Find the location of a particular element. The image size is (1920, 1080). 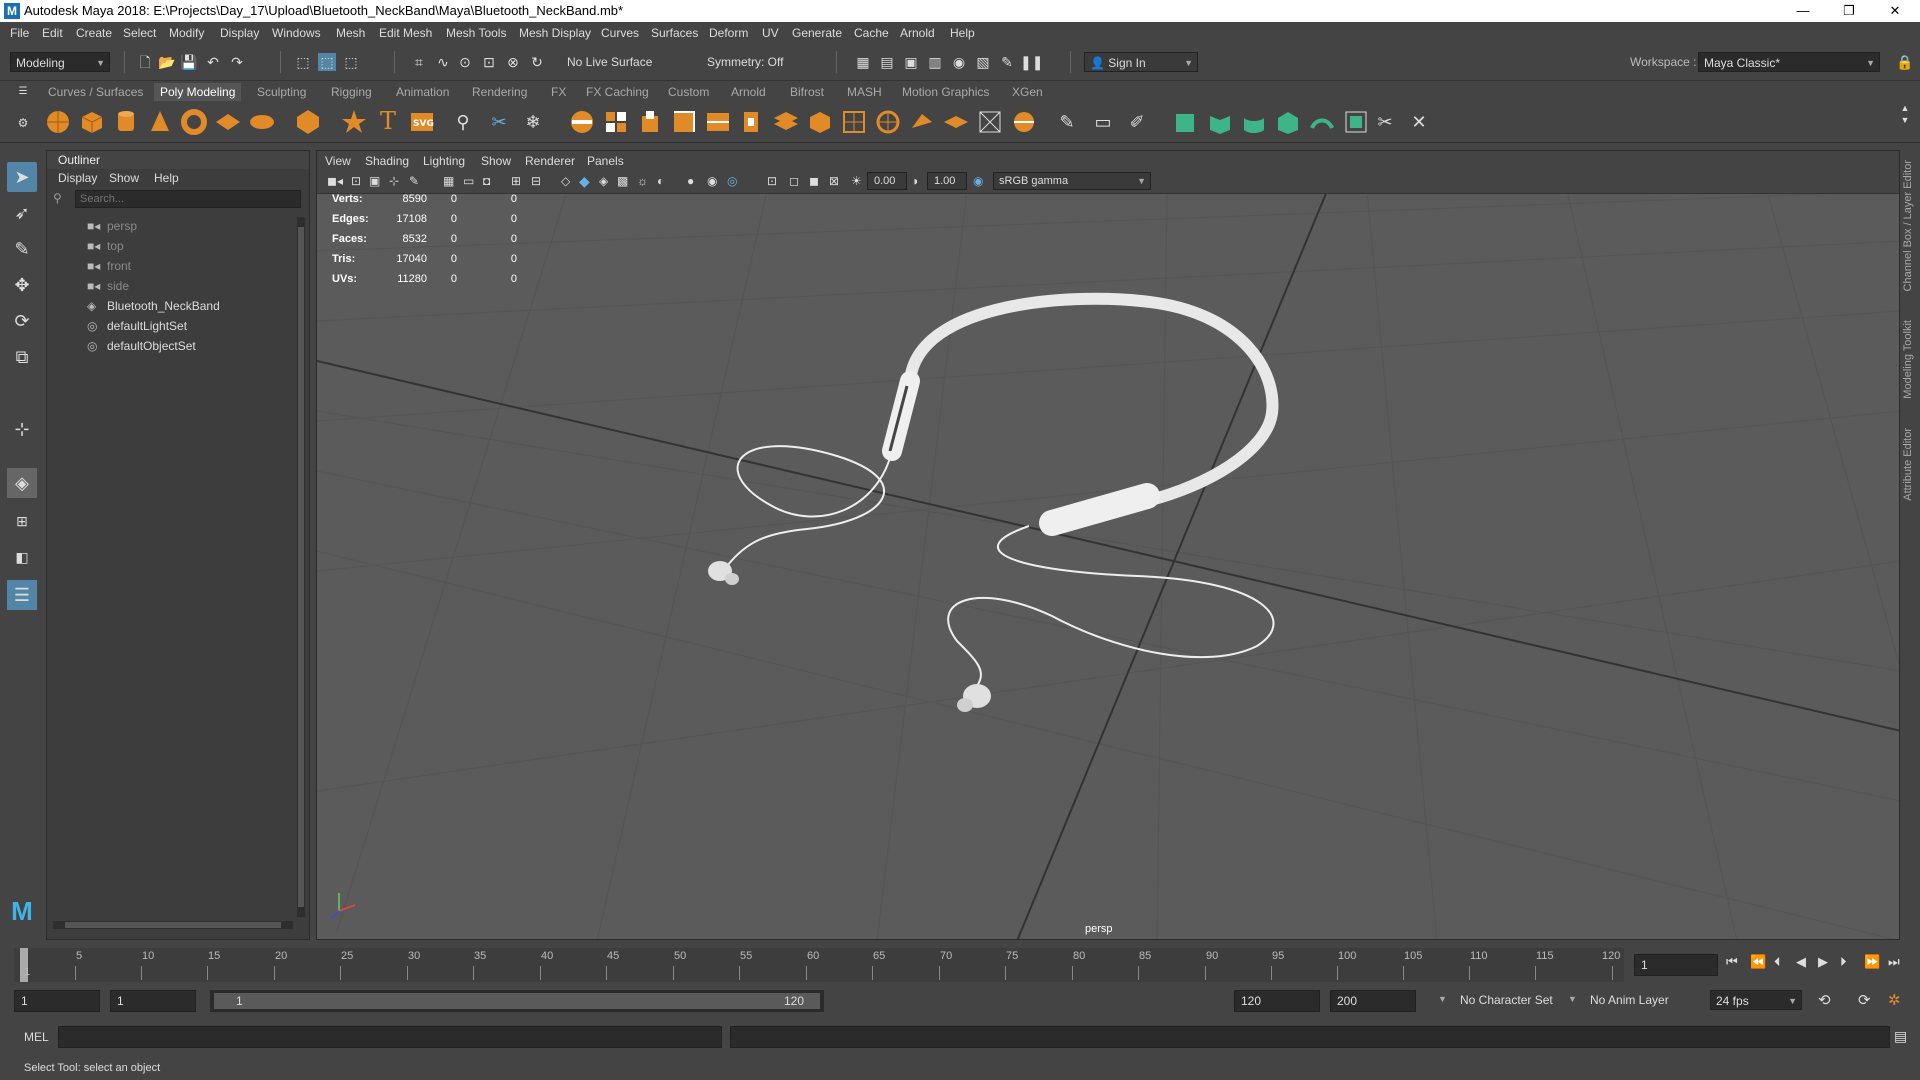

paint-select-tool-icon: ✎ is located at coordinates (22, 249).